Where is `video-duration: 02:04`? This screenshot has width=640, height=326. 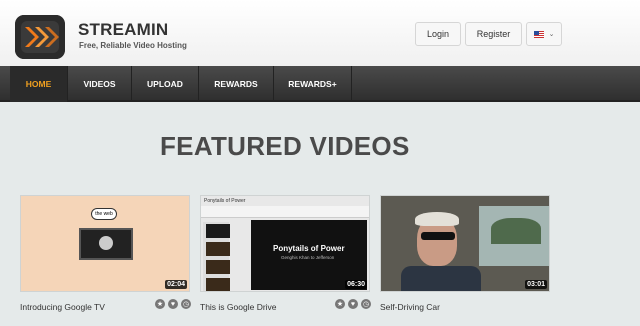
video-duration: 02:04 is located at coordinates (176, 284).